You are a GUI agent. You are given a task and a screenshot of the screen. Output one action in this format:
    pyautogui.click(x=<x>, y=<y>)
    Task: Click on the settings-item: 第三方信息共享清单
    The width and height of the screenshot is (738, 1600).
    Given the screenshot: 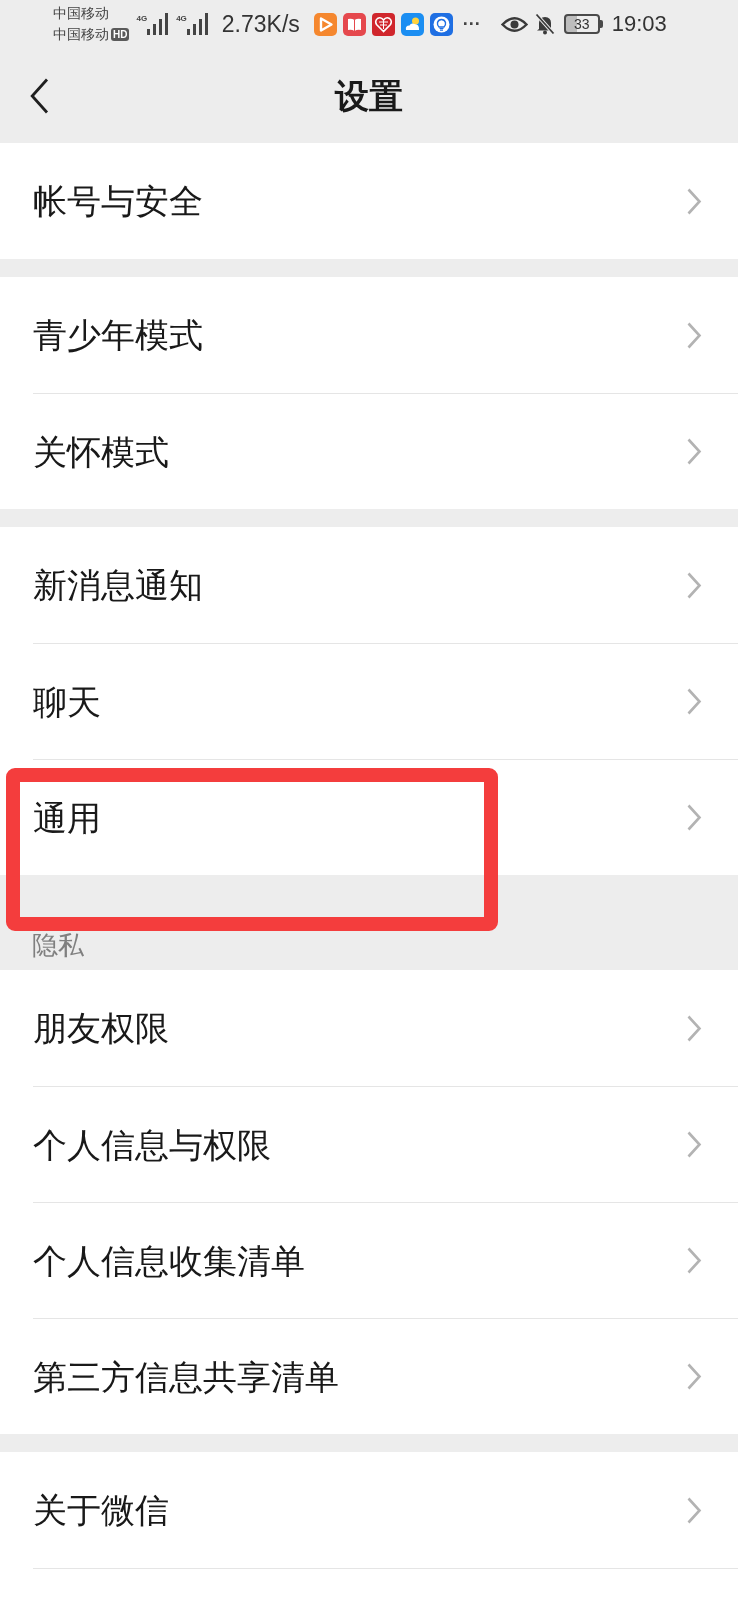 What is the action you would take?
    pyautogui.click(x=369, y=1376)
    